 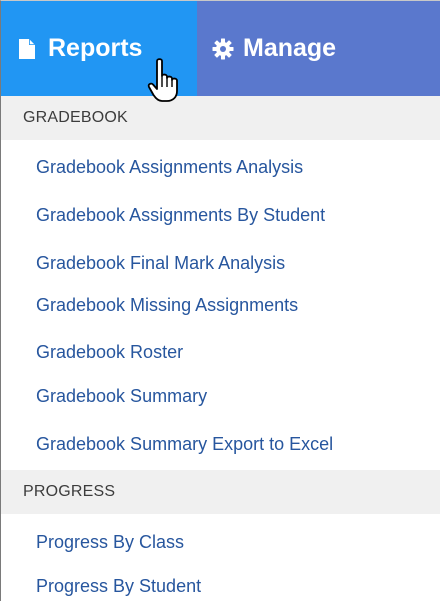 I want to click on menu-item-gradebook-assignments-by-student: Gradebook Assignments By Student, so click(x=180, y=215).